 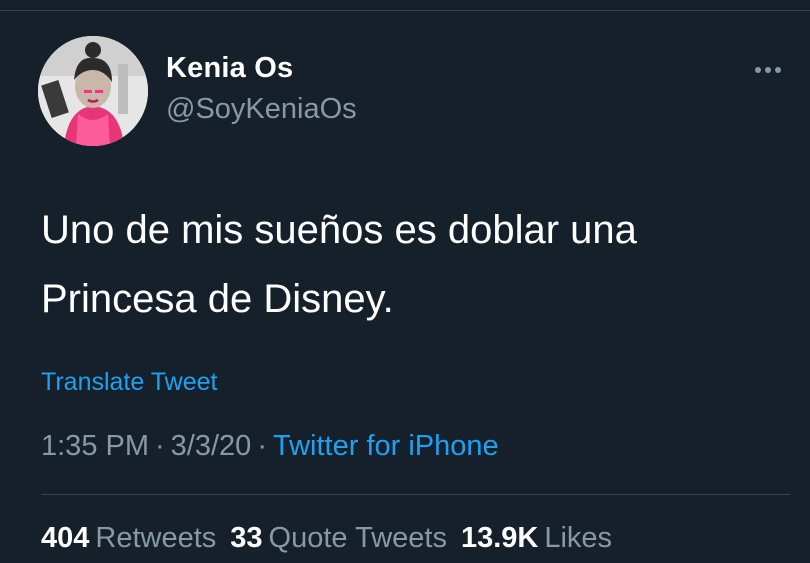 I want to click on likes-stat: 13.9K Likes, so click(x=536, y=538).